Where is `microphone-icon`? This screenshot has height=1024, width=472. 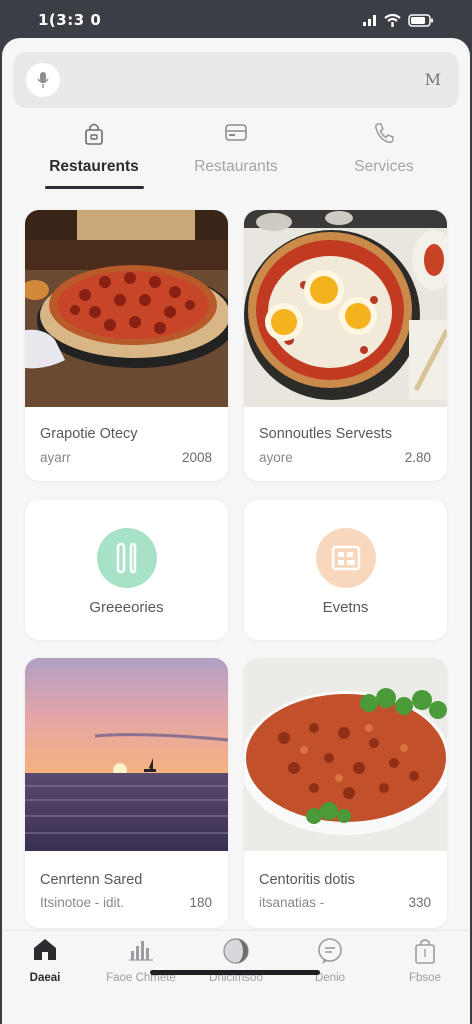
microphone-icon is located at coordinates (43, 80).